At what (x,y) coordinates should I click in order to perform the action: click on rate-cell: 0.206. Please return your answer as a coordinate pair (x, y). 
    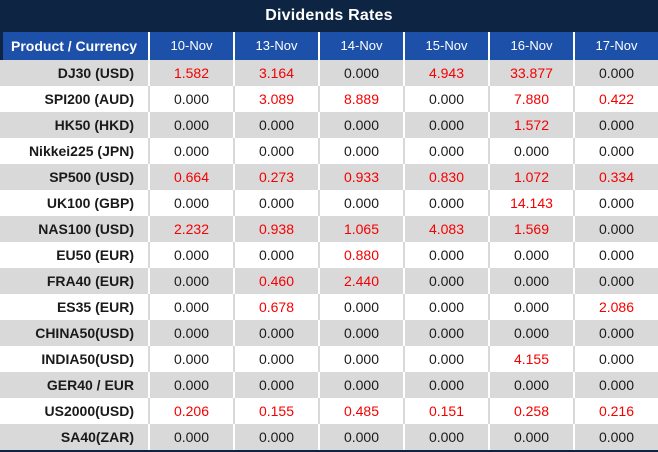
    Looking at the image, I should click on (190, 411).